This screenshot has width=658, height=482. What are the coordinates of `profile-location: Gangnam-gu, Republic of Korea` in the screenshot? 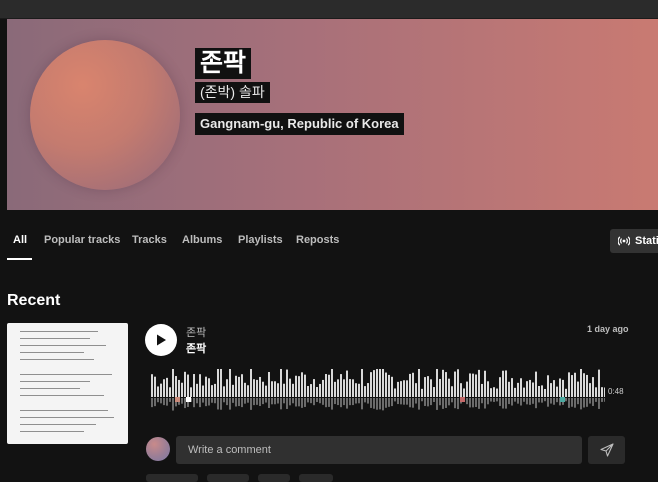 It's located at (299, 124).